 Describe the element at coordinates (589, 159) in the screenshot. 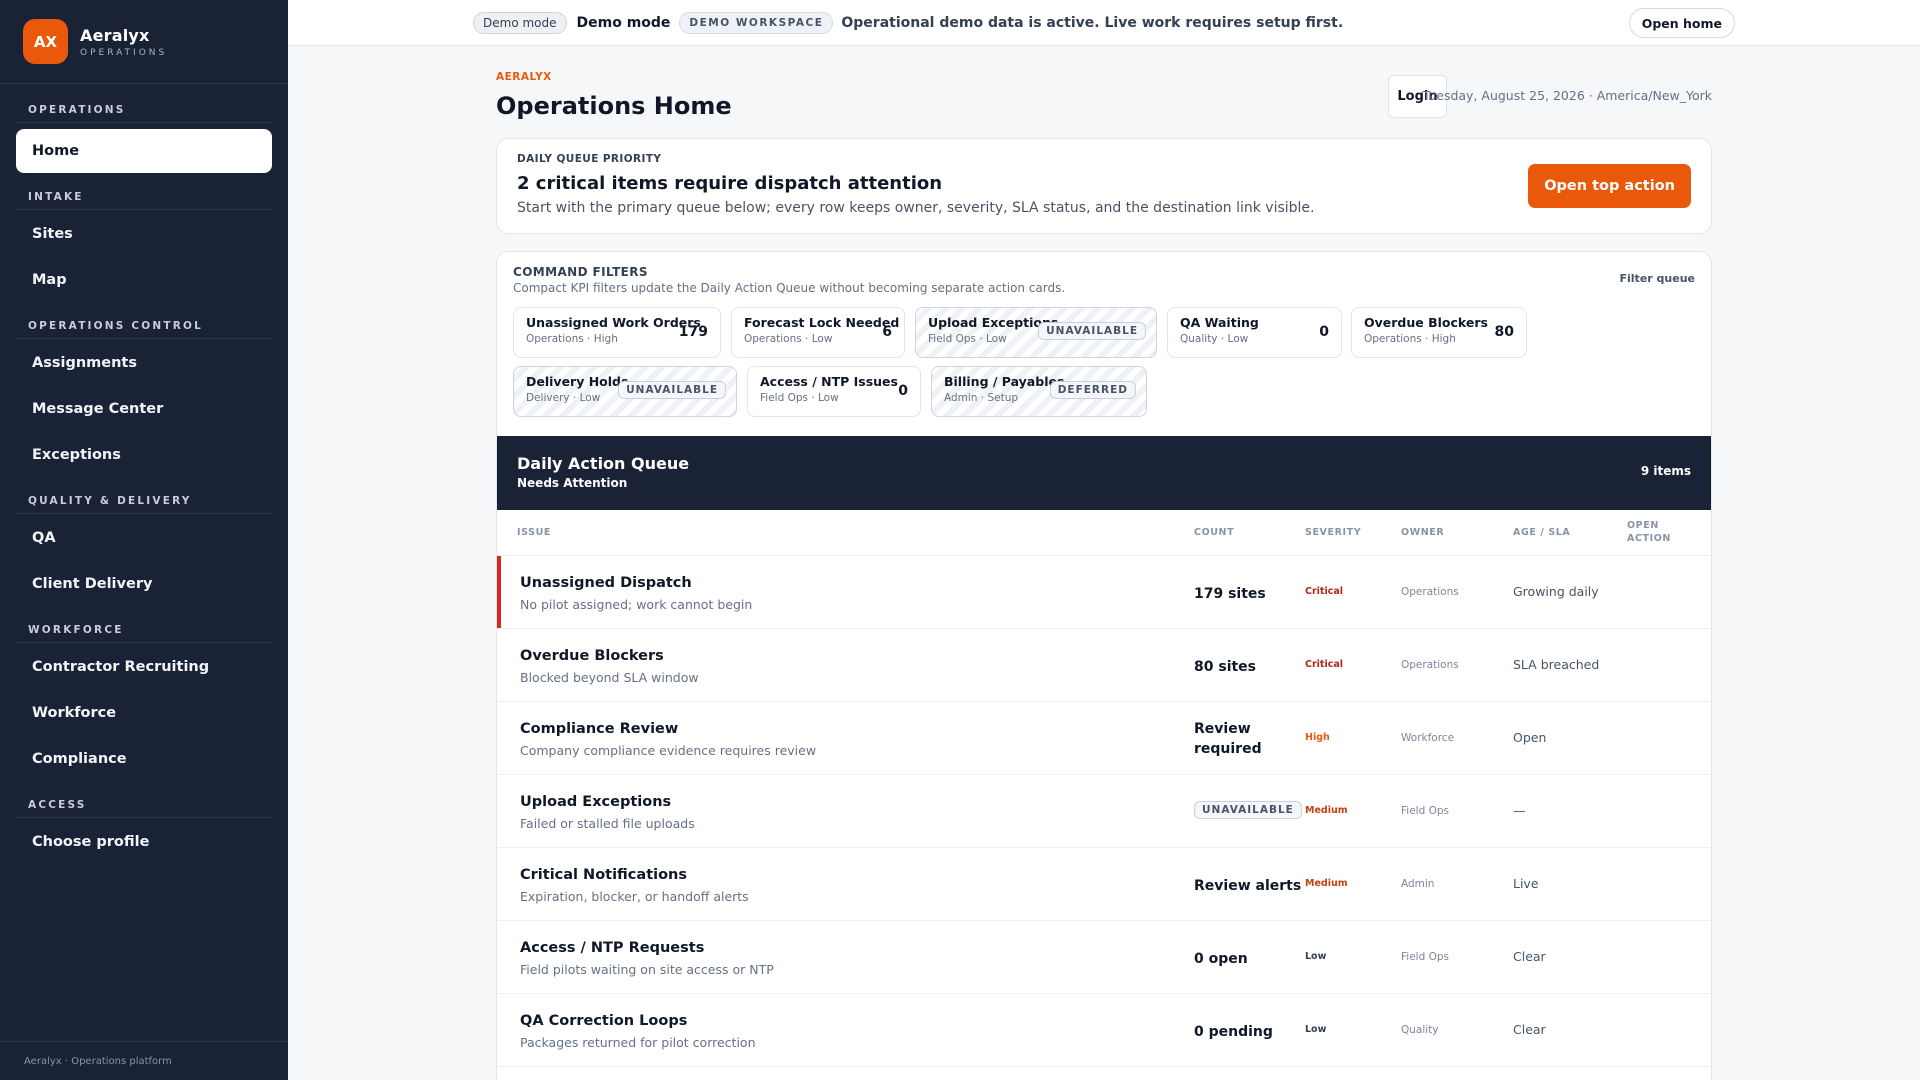

I see `priority-label: DAILY QUEUE PRIORITY` at that location.